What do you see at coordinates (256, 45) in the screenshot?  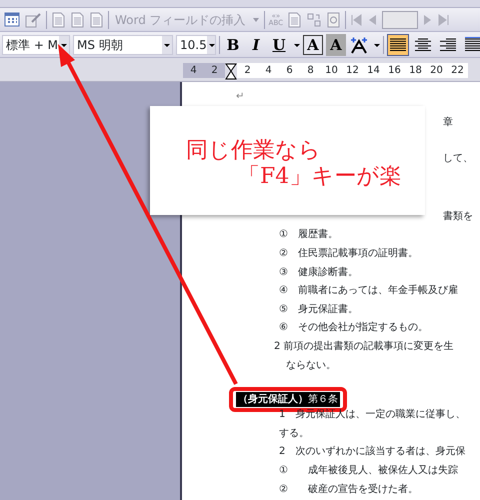 I see `italic-button: I` at bounding box center [256, 45].